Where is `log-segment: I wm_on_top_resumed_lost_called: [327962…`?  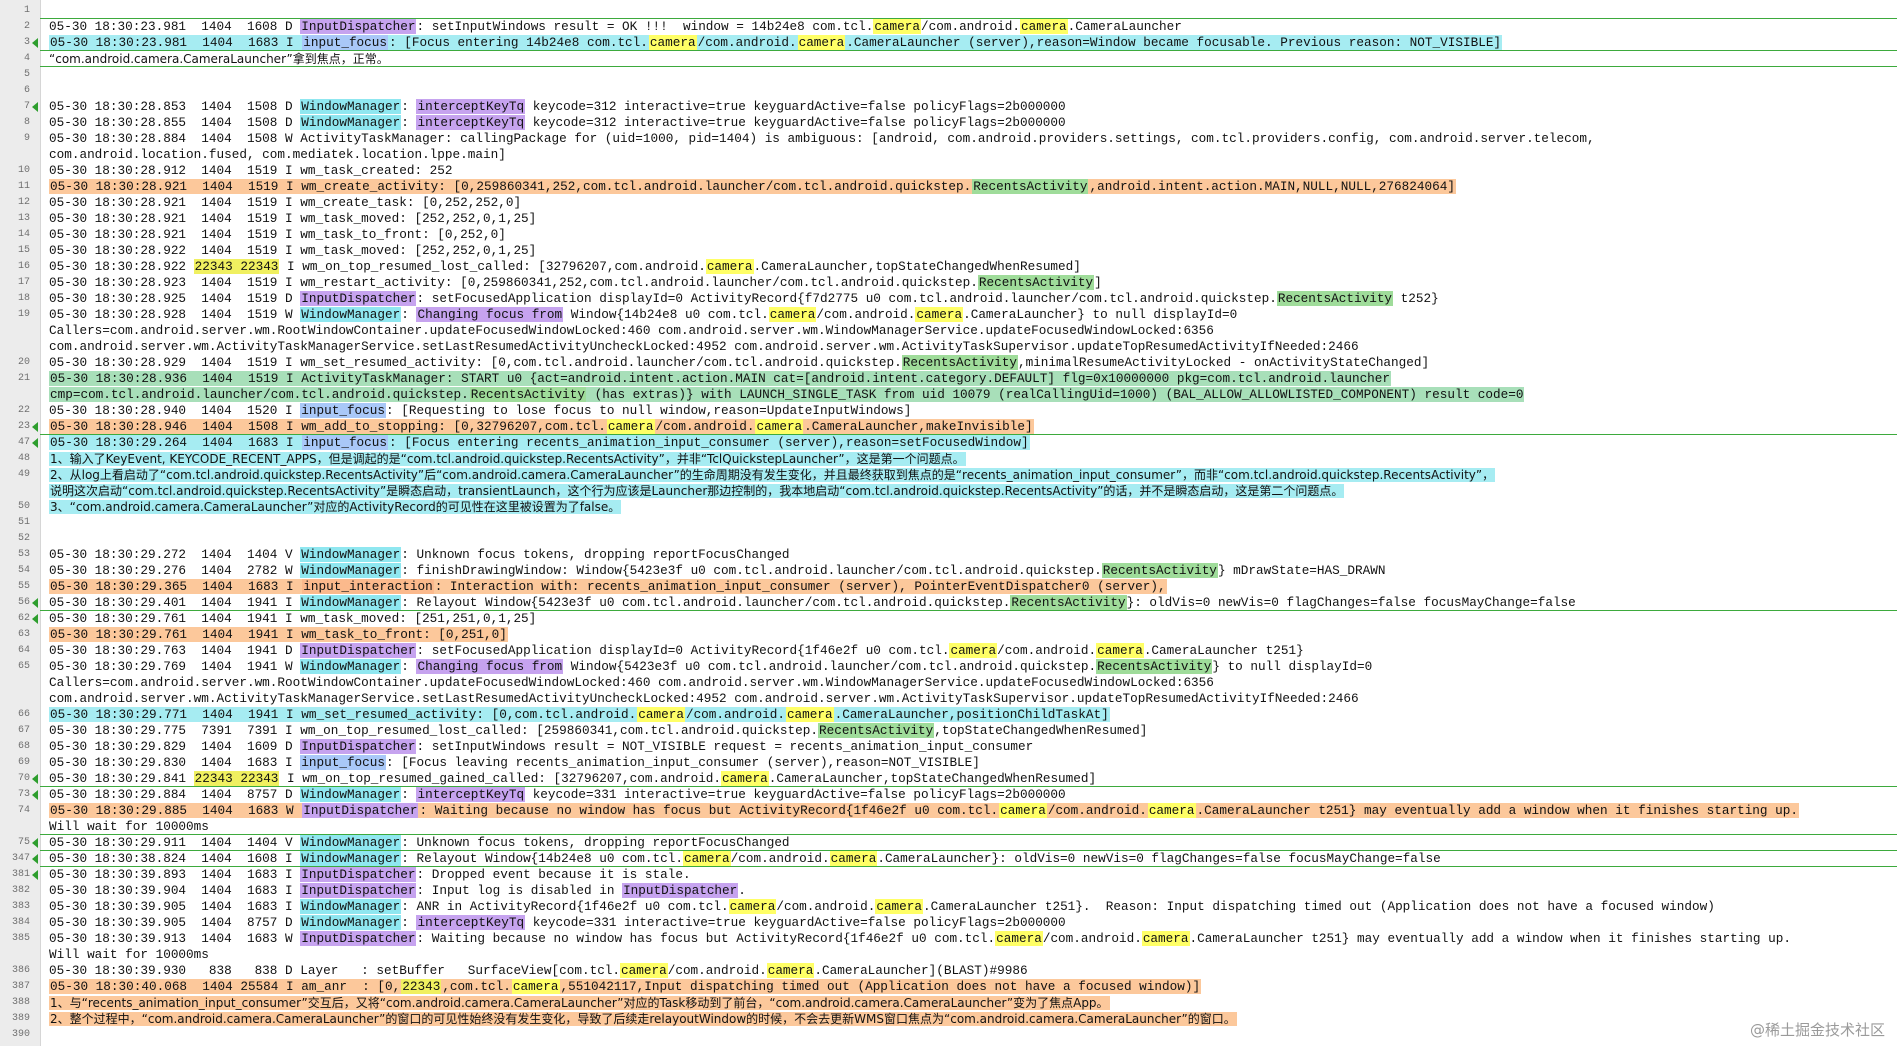 log-segment: I wm_on_top_resumed_lost_called: [327962… is located at coordinates (492, 266).